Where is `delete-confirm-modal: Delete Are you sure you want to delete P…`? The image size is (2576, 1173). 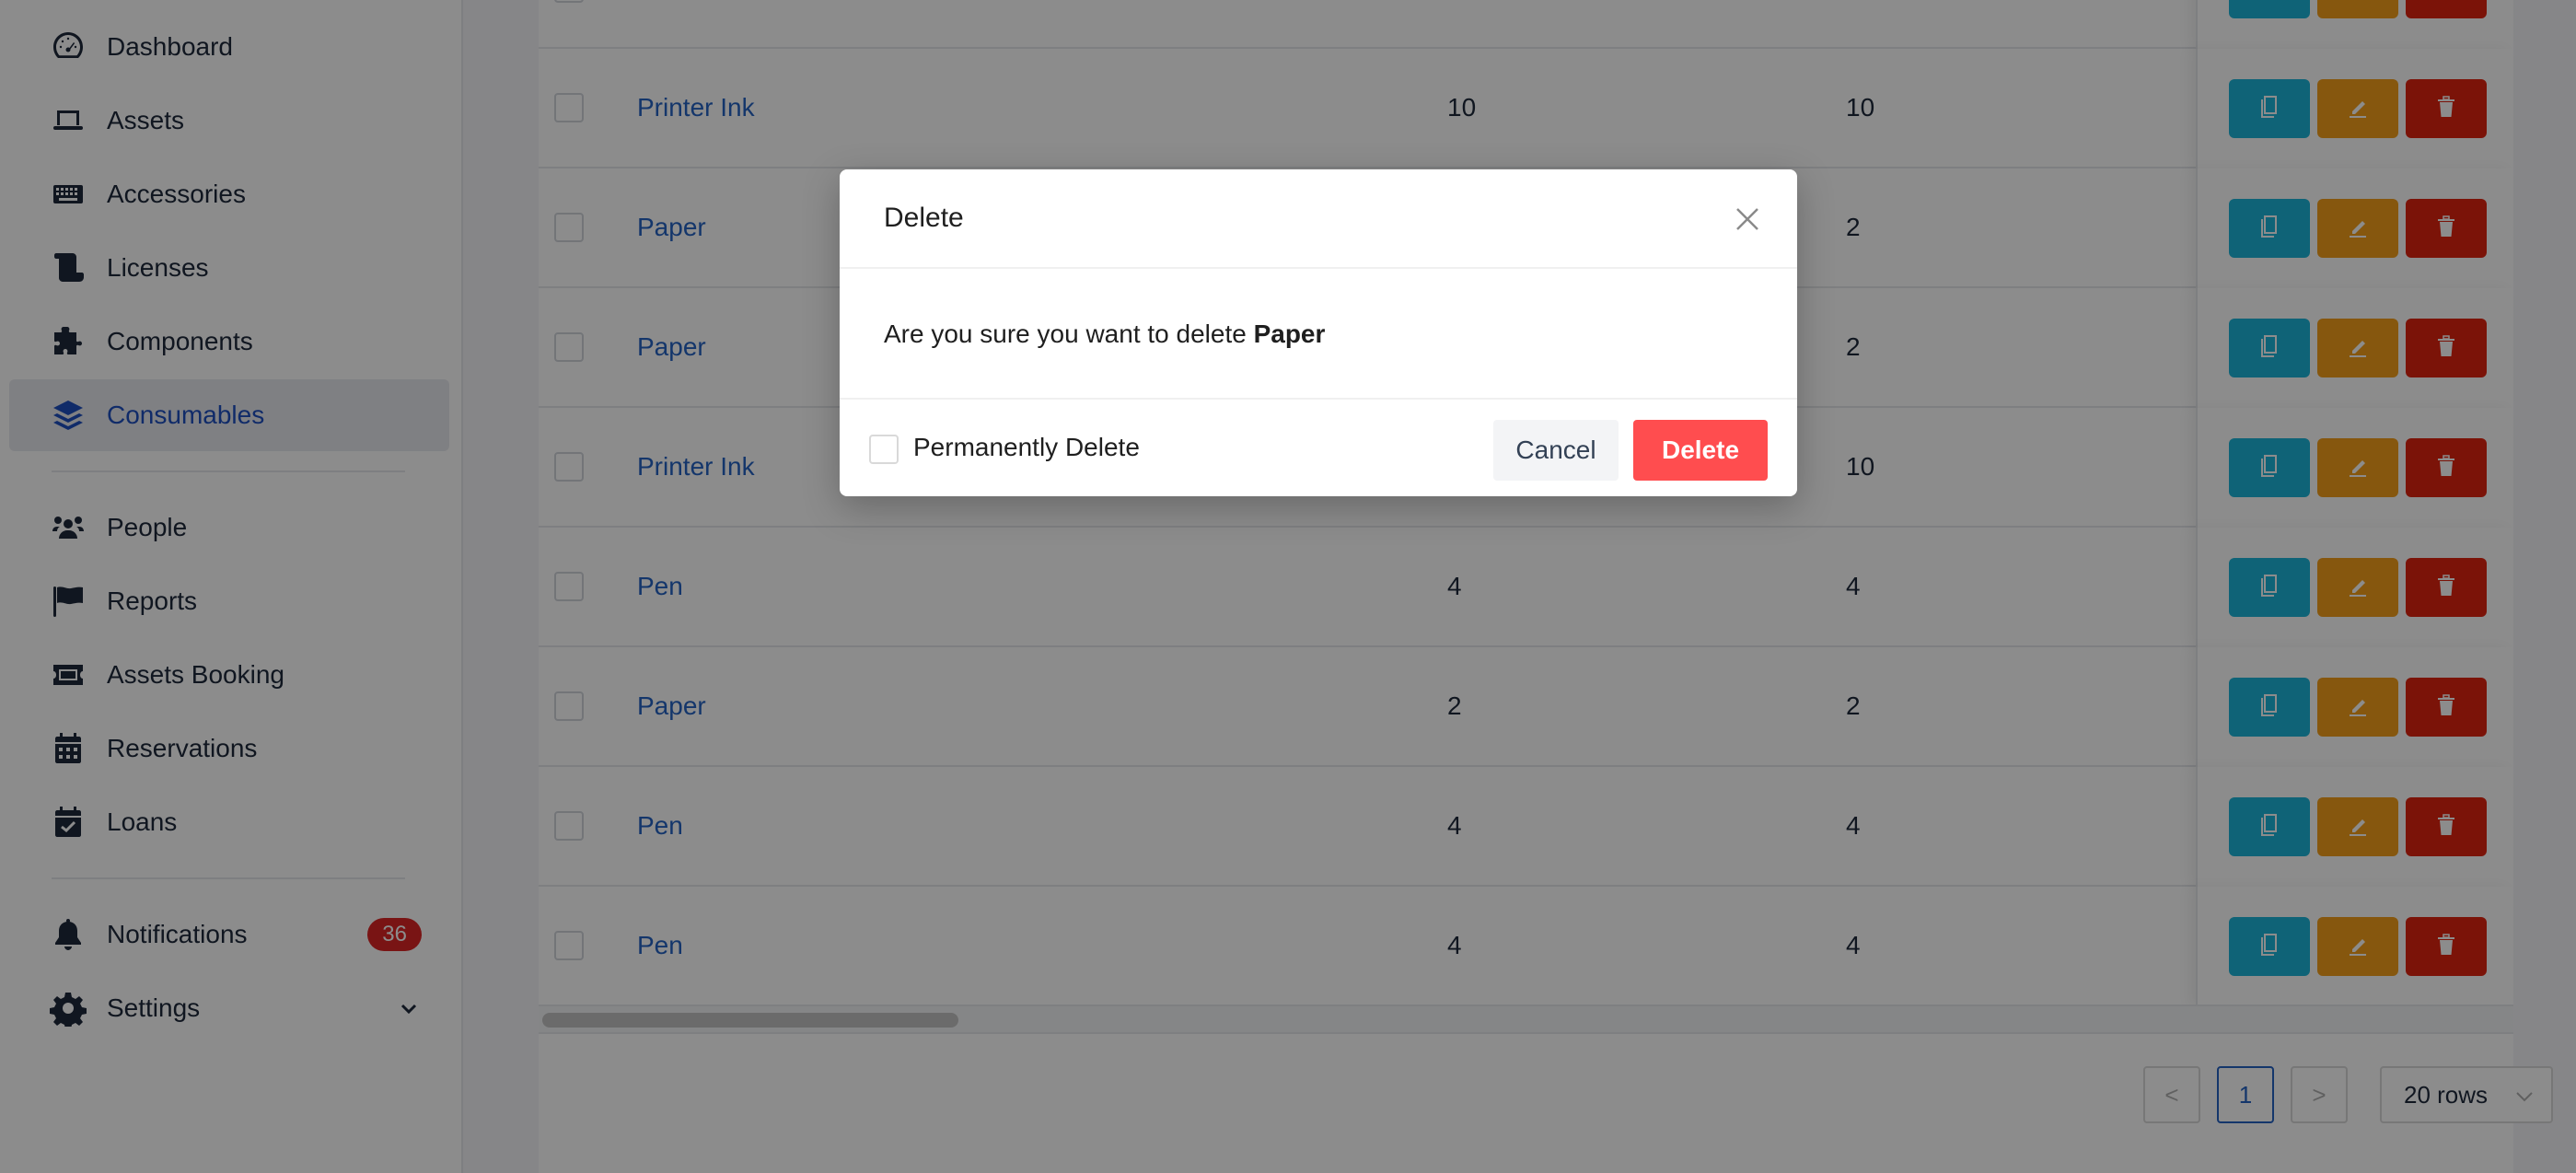
delete-confirm-modal: Delete Are you sure you want to delete P… is located at coordinates (1318, 332).